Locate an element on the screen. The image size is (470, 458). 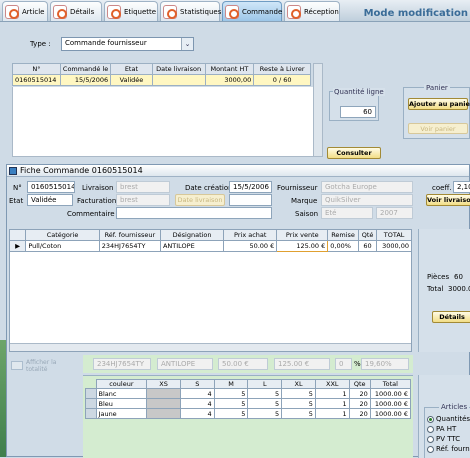
cell: ANTILOPE is located at coordinates (192, 246).